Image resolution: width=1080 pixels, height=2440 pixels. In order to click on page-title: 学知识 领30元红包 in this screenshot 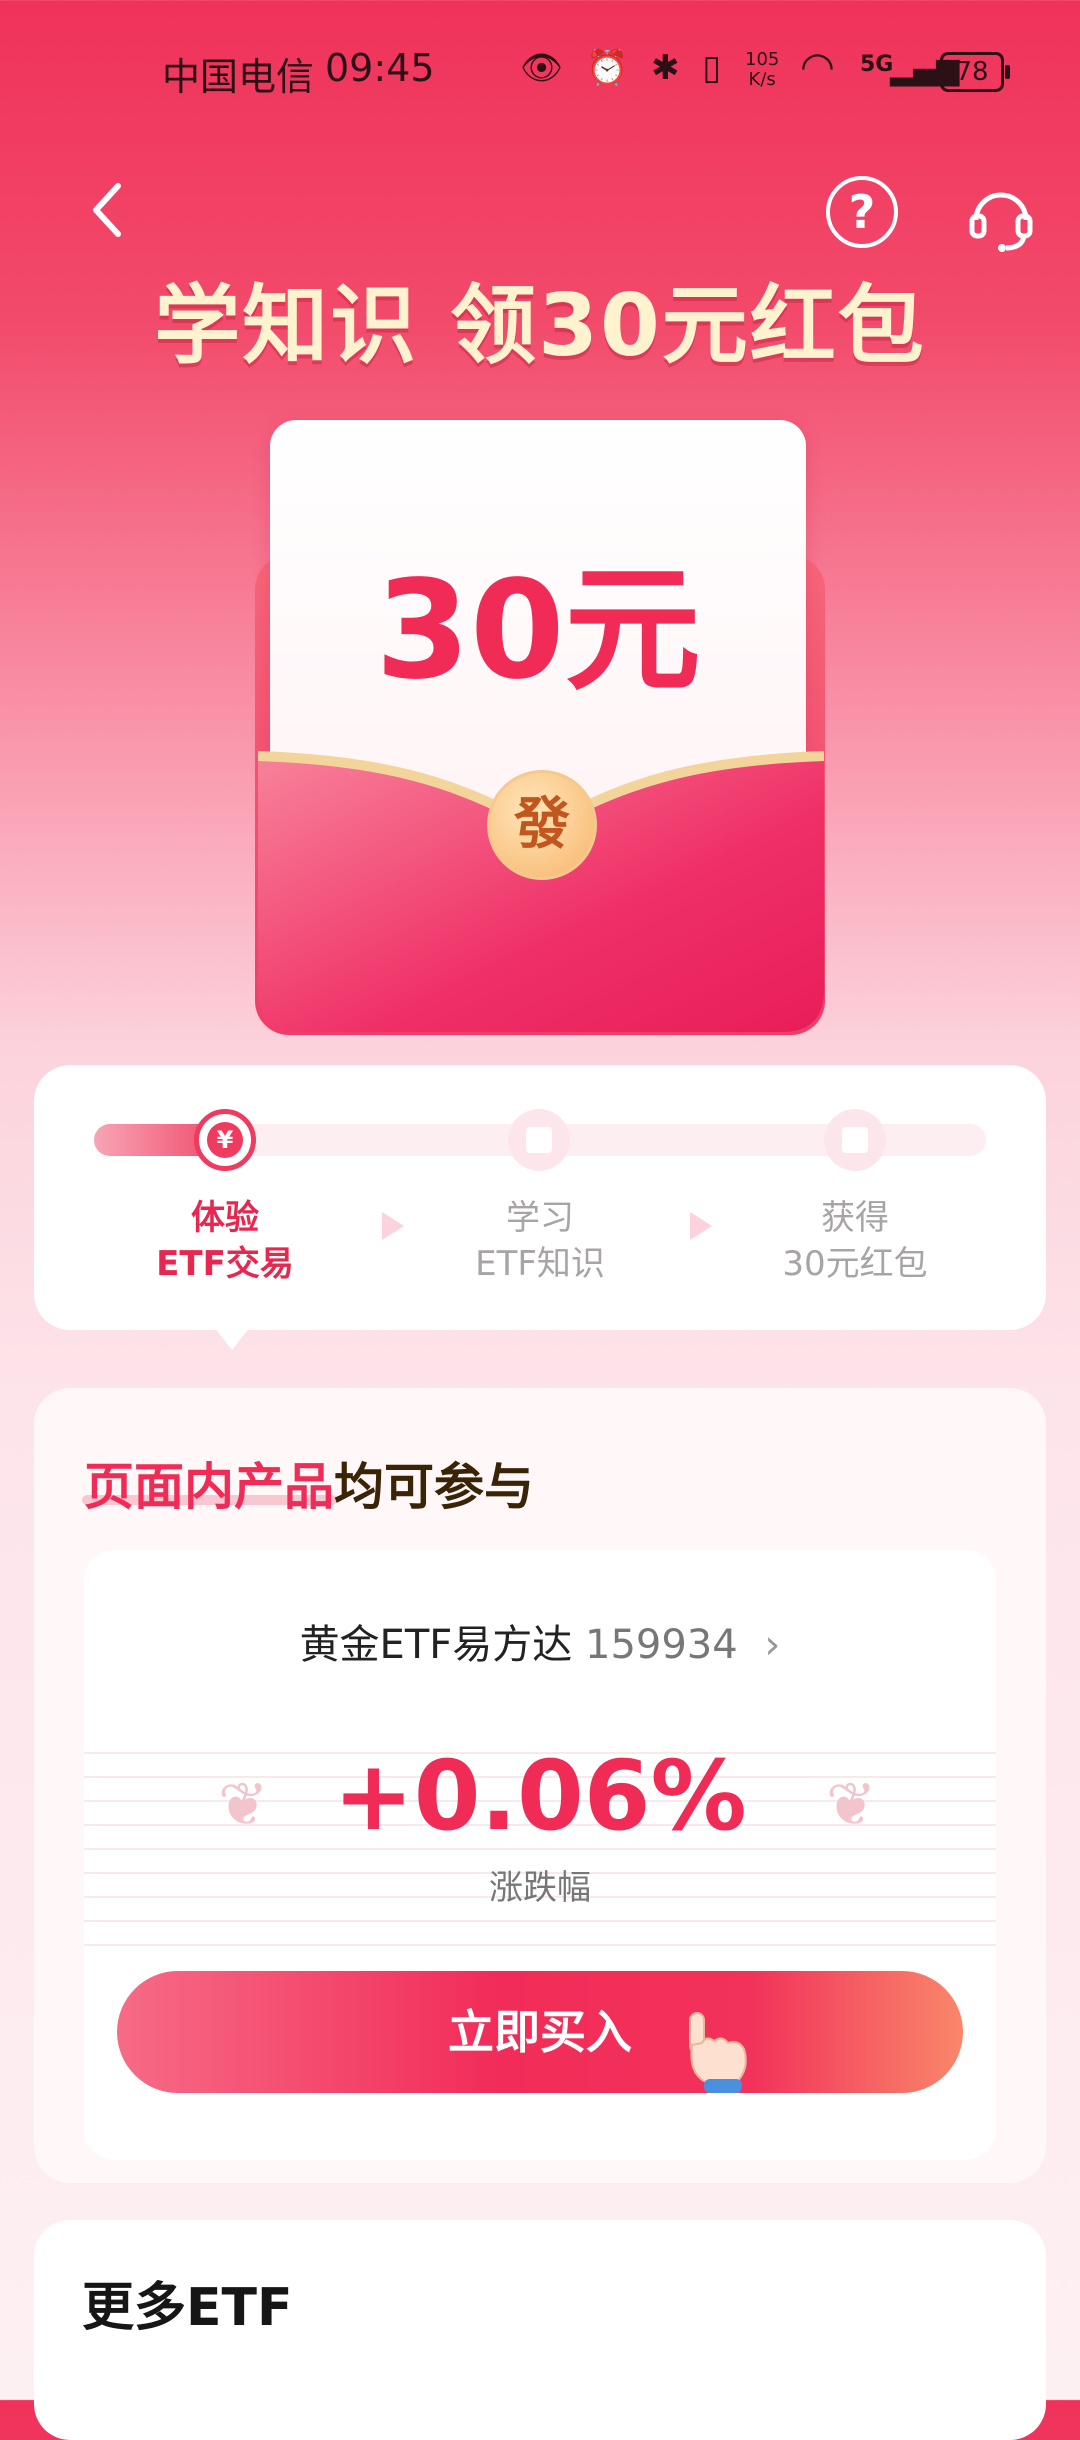, I will do `click(540, 326)`.